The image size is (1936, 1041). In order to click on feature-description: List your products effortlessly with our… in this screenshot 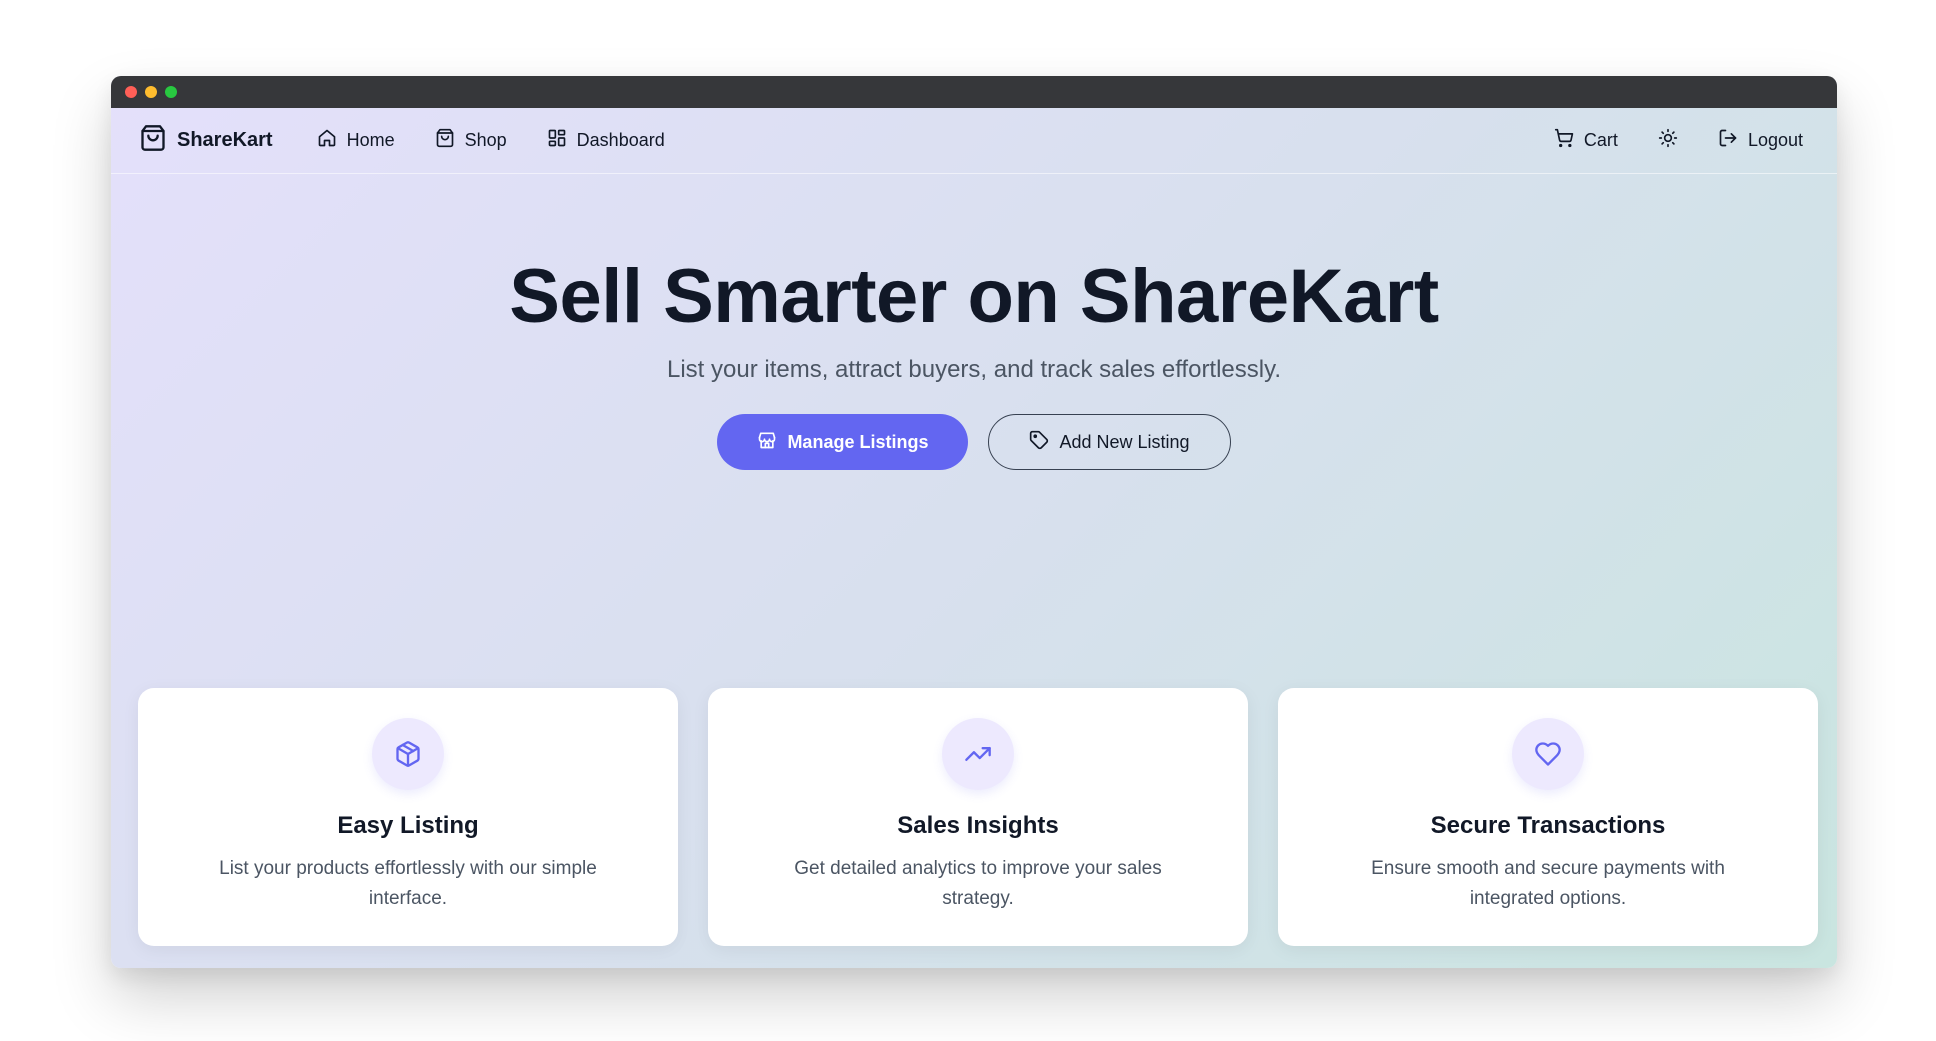, I will do `click(408, 883)`.